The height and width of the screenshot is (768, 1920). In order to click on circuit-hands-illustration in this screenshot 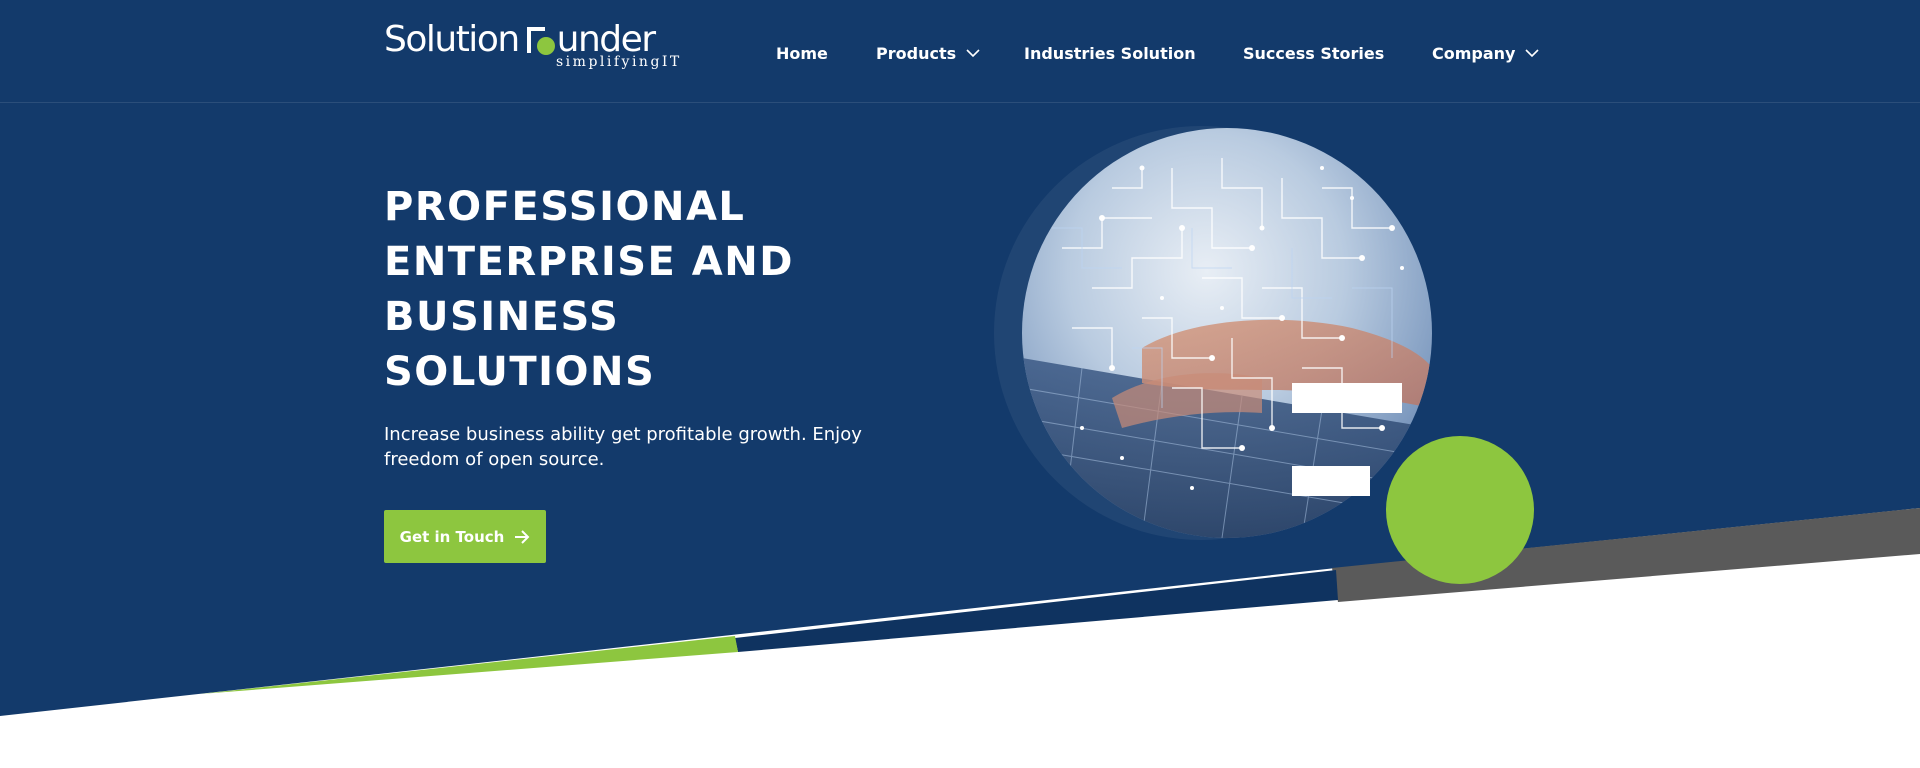, I will do `click(1227, 333)`.